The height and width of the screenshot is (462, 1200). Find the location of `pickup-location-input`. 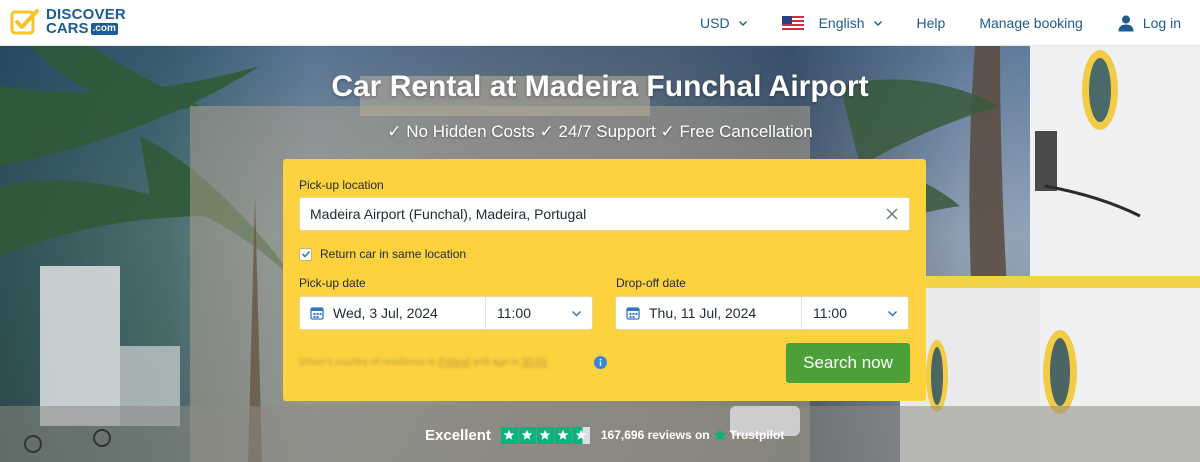

pickup-location-input is located at coordinates (604, 214).